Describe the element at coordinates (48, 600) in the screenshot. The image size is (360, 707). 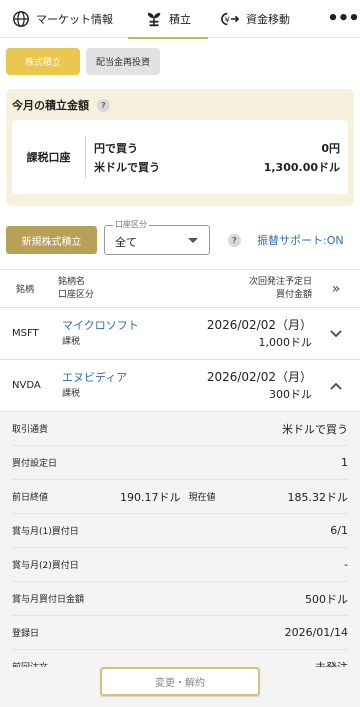
I see `detail-label: 賞与月買付日金額` at that location.